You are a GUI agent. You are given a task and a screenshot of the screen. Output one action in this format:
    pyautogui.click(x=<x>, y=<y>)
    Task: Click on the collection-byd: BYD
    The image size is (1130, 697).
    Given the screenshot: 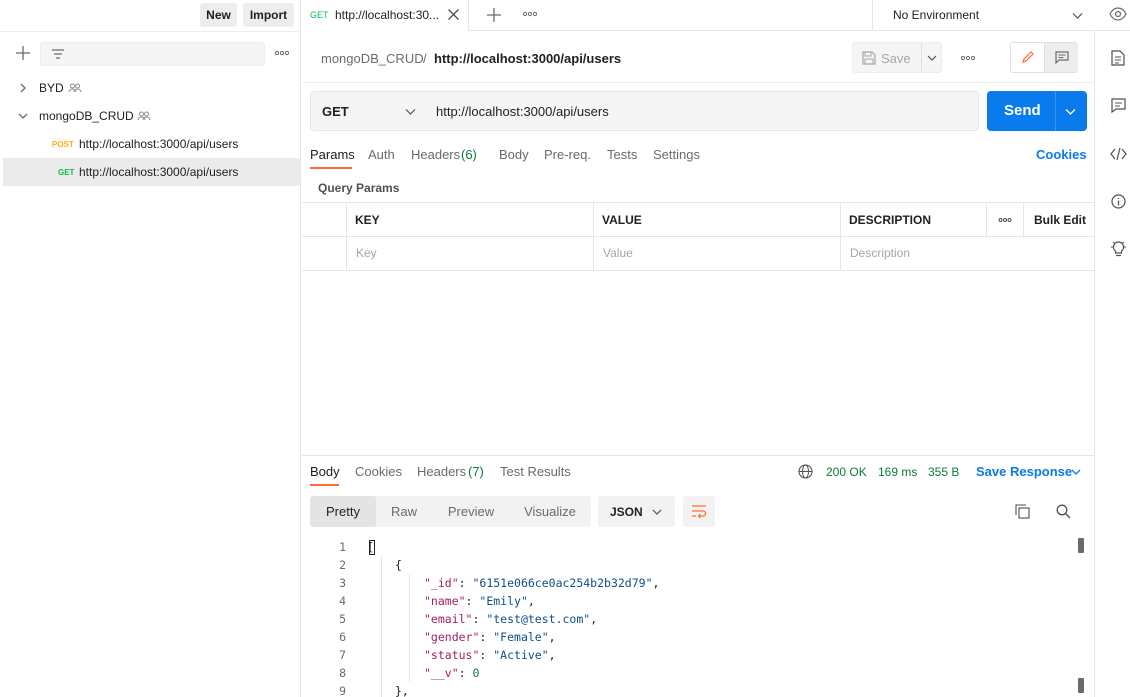 What is the action you would take?
    pyautogui.click(x=151, y=88)
    